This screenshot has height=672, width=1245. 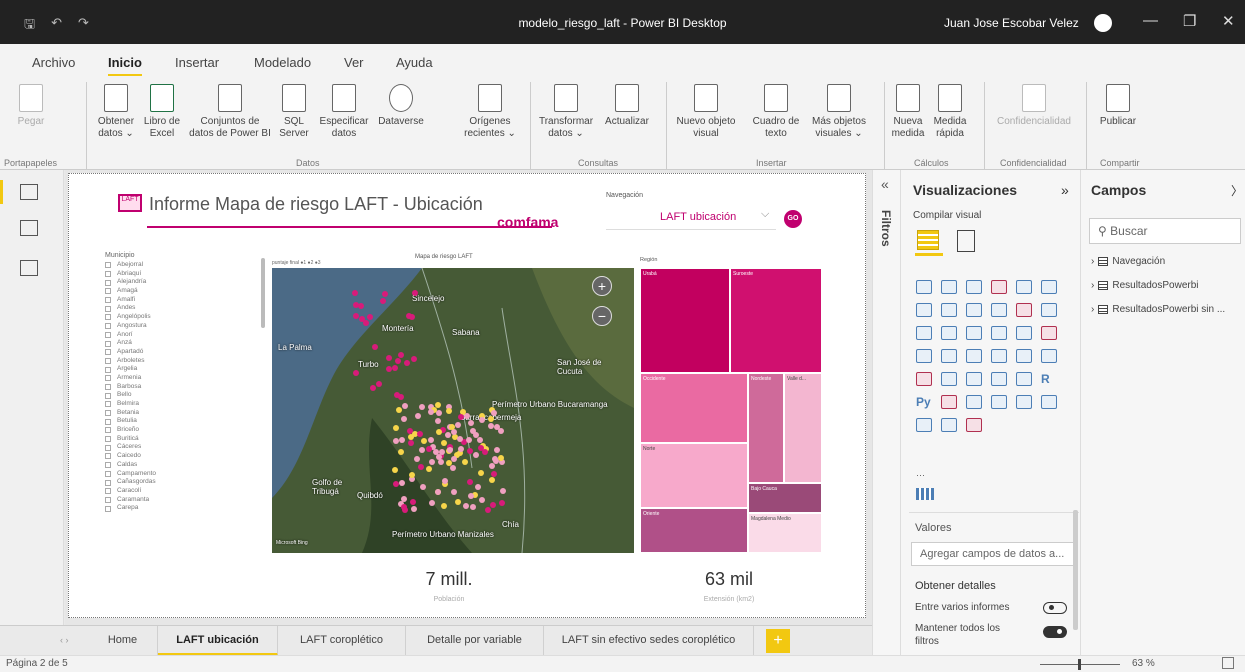 I want to click on powerbi-datasets-button: Conjuntos de datos de Power BI, so click(x=230, y=112).